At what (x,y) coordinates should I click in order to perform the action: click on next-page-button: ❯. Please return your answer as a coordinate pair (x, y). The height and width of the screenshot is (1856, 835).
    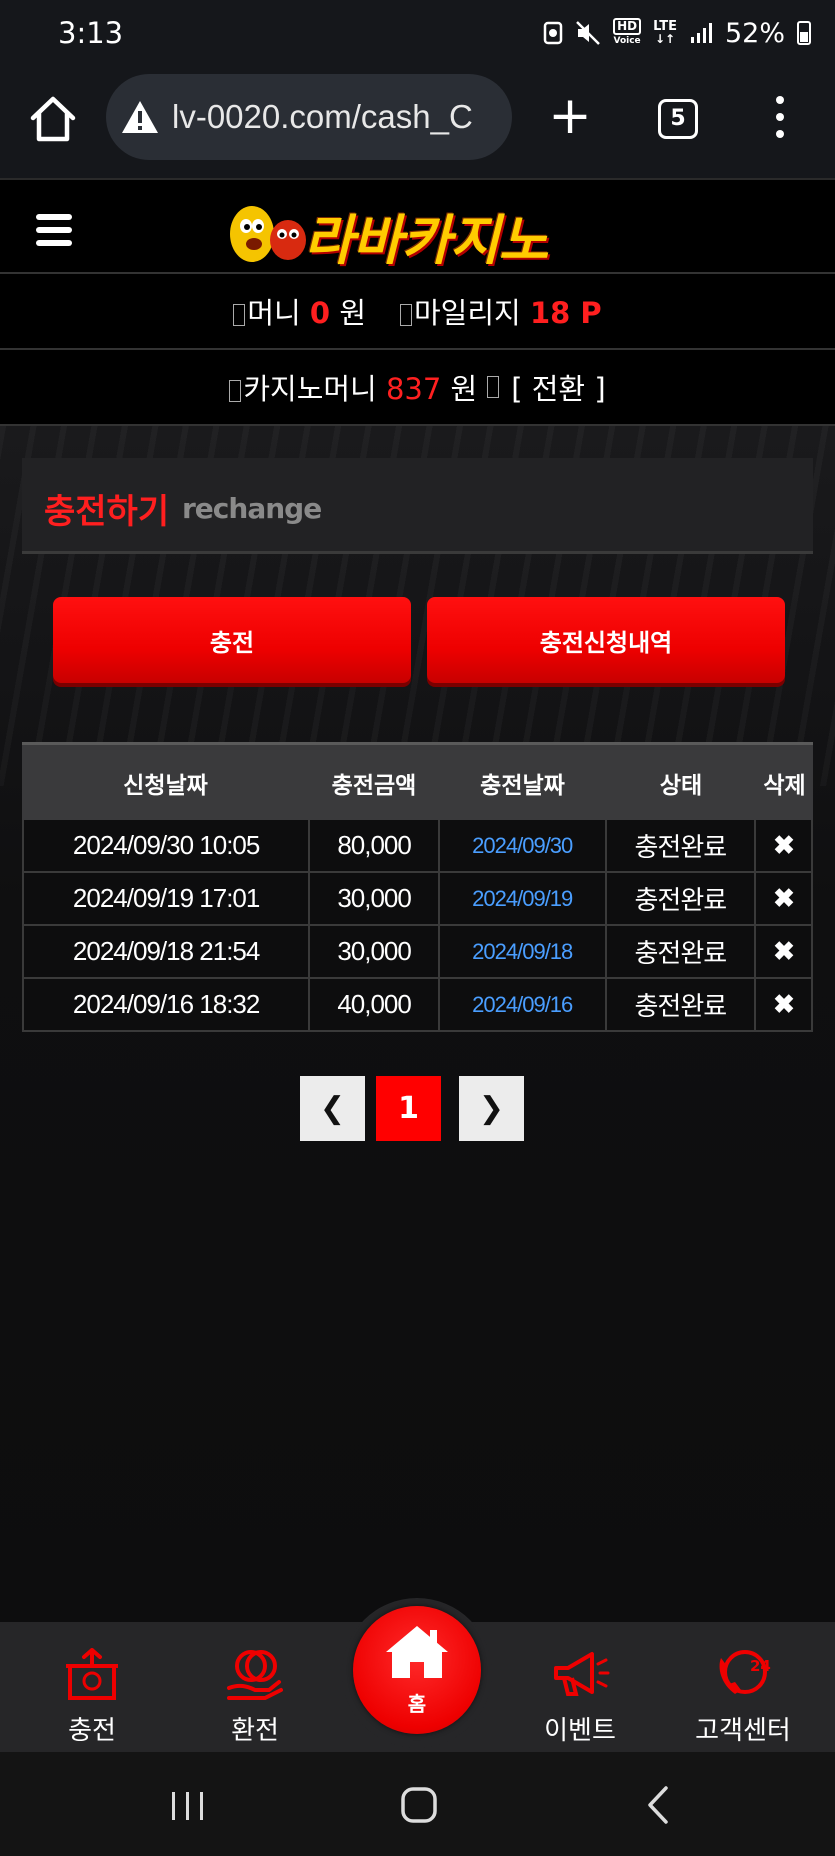
    Looking at the image, I should click on (491, 1108).